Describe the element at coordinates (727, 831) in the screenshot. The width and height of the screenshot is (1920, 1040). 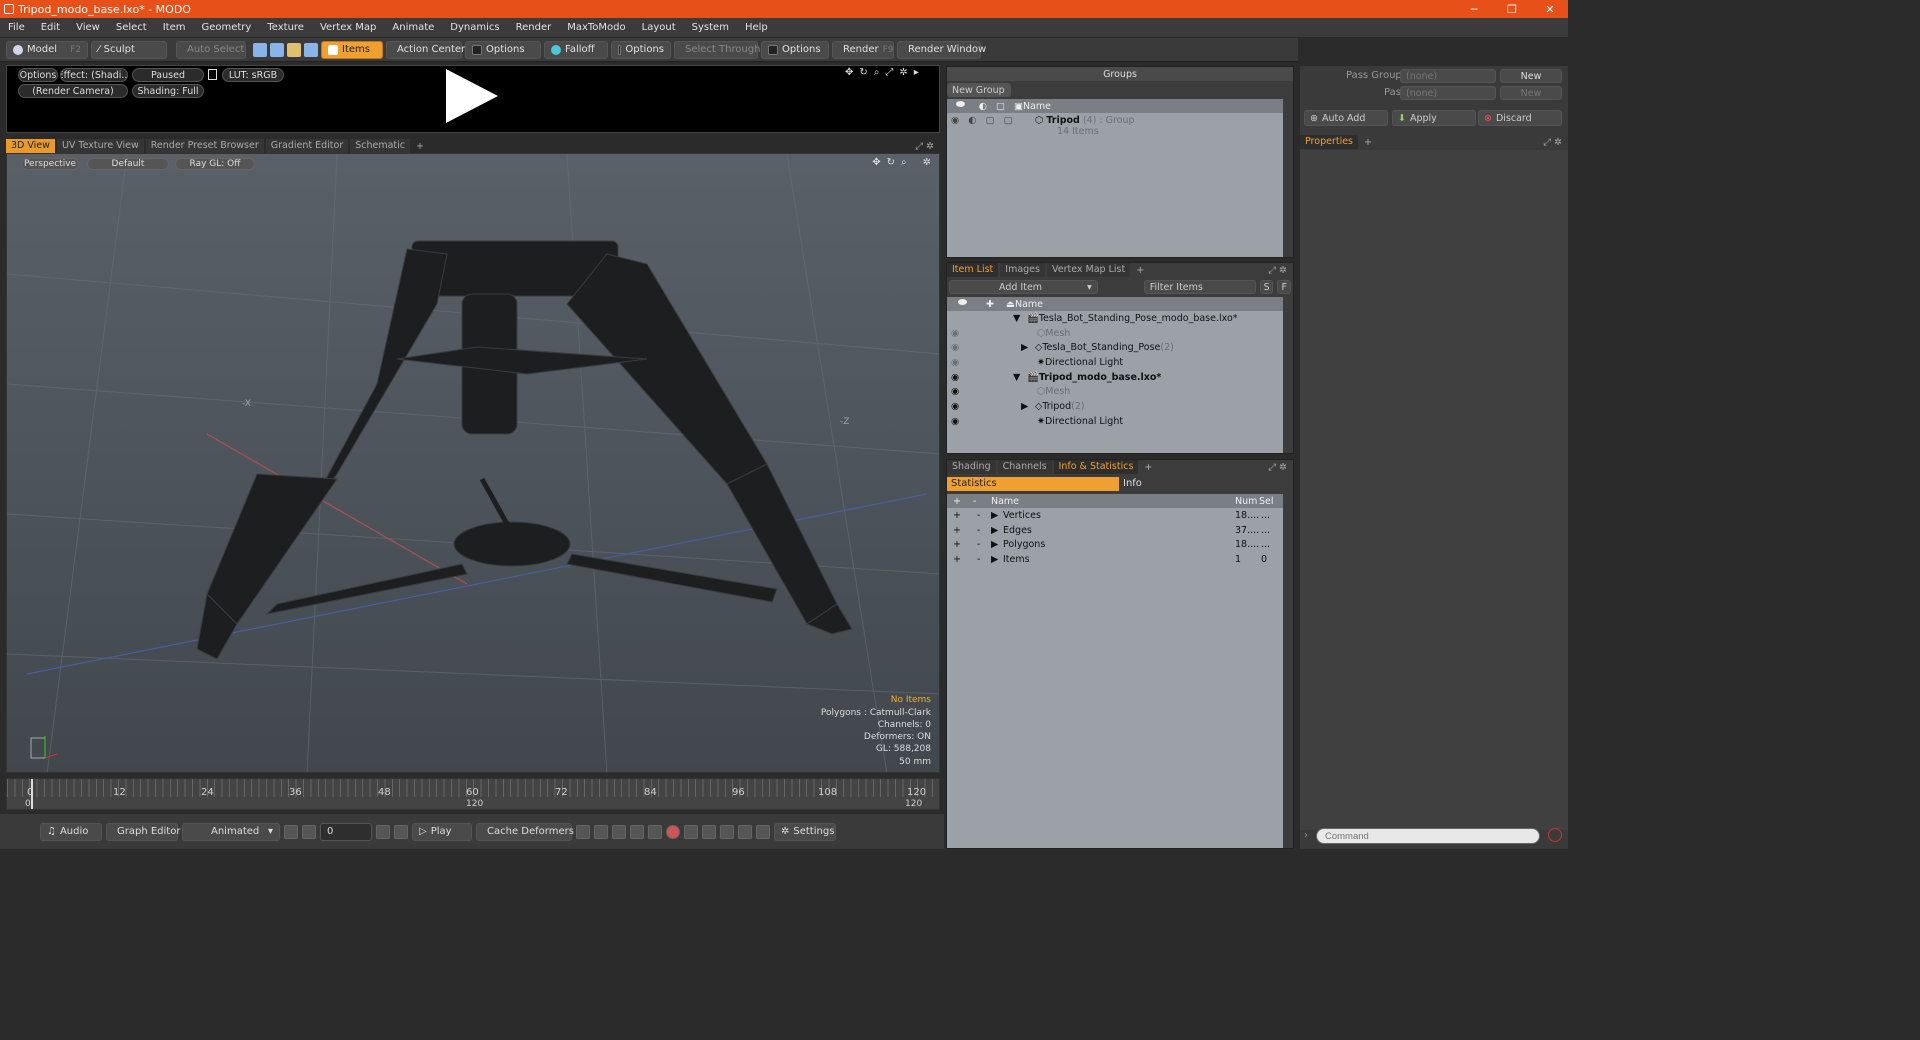
I see `loop-end-icon` at that location.